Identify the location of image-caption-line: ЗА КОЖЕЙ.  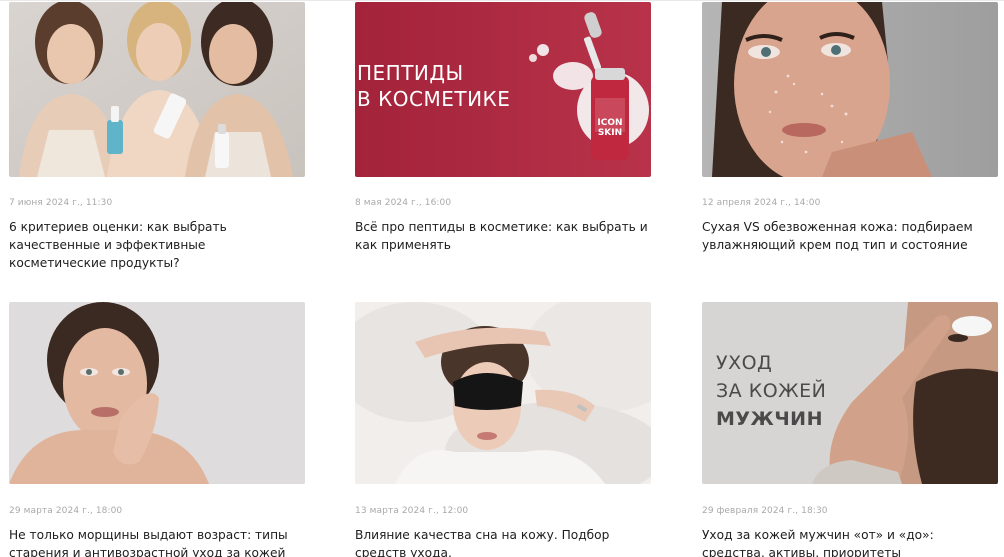
(771, 391).